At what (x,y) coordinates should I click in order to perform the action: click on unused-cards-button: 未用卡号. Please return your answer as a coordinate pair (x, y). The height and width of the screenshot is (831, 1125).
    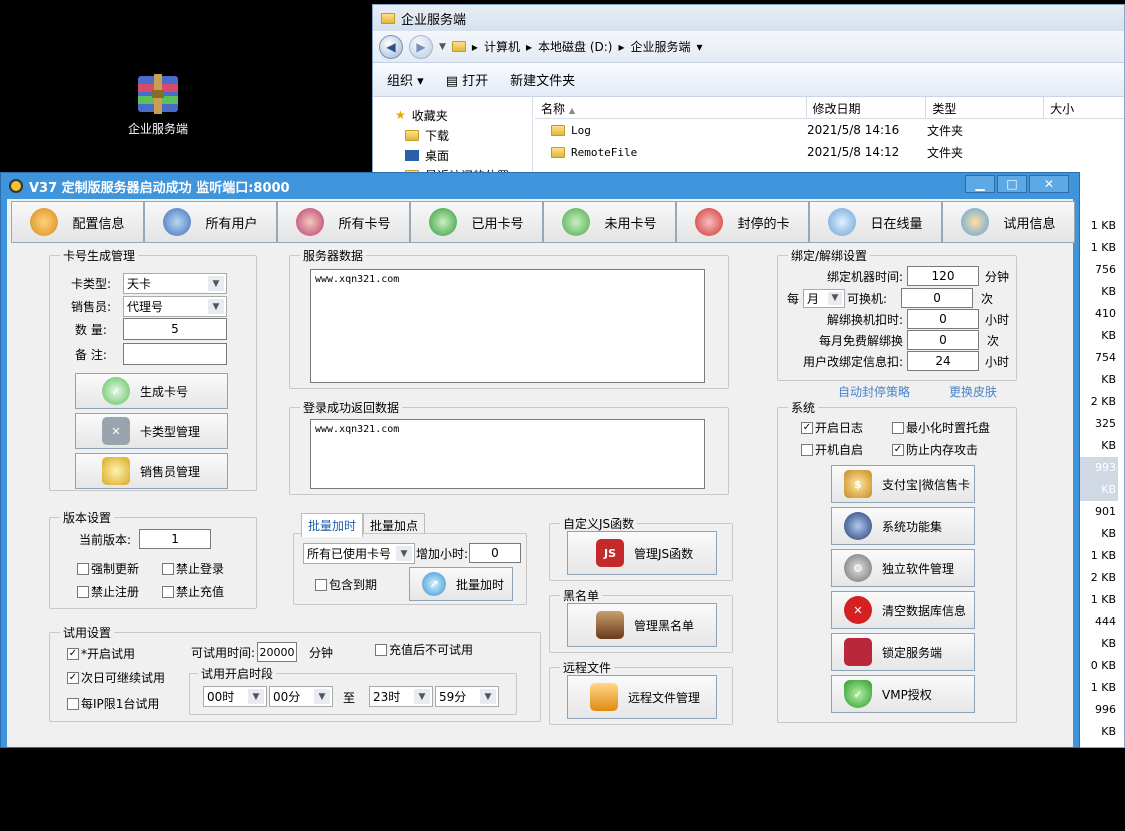
    Looking at the image, I should click on (609, 222).